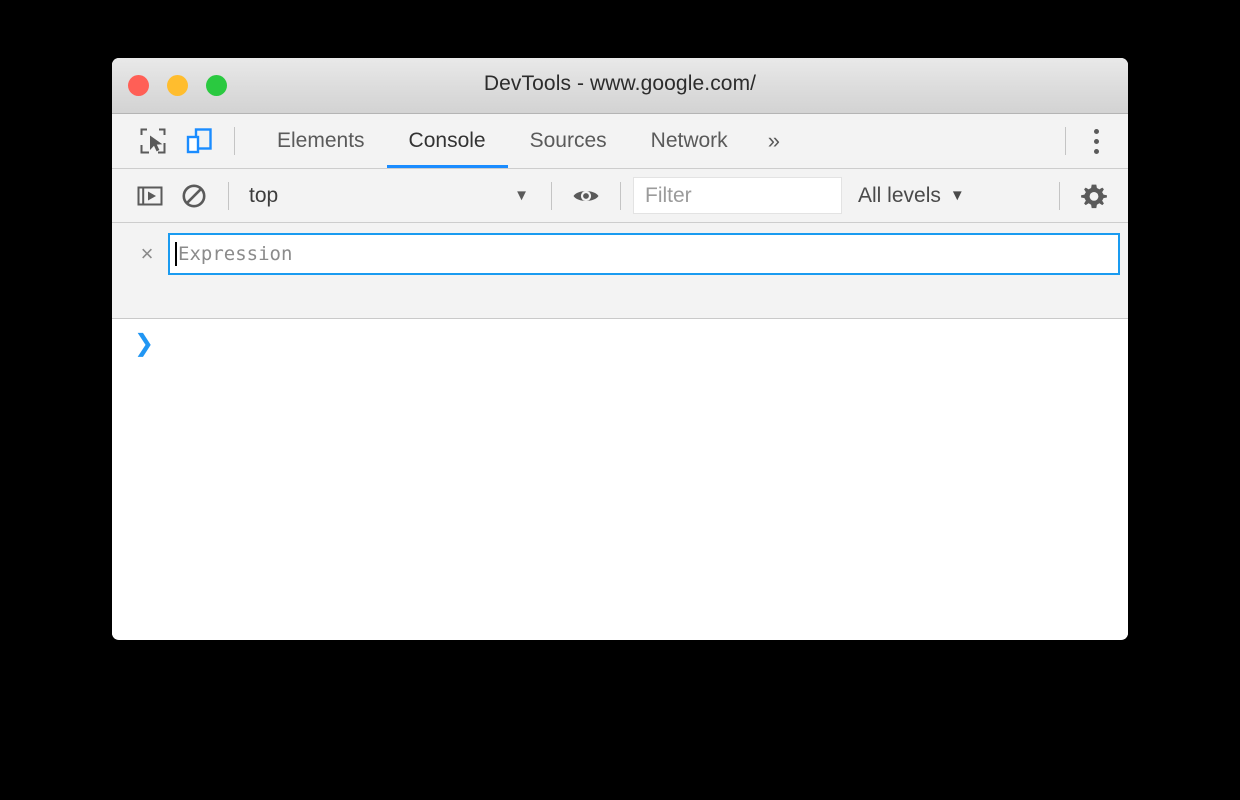 The width and height of the screenshot is (1240, 800). Describe the element at coordinates (899, 195) in the screenshot. I see `log-level-label: All levels` at that location.